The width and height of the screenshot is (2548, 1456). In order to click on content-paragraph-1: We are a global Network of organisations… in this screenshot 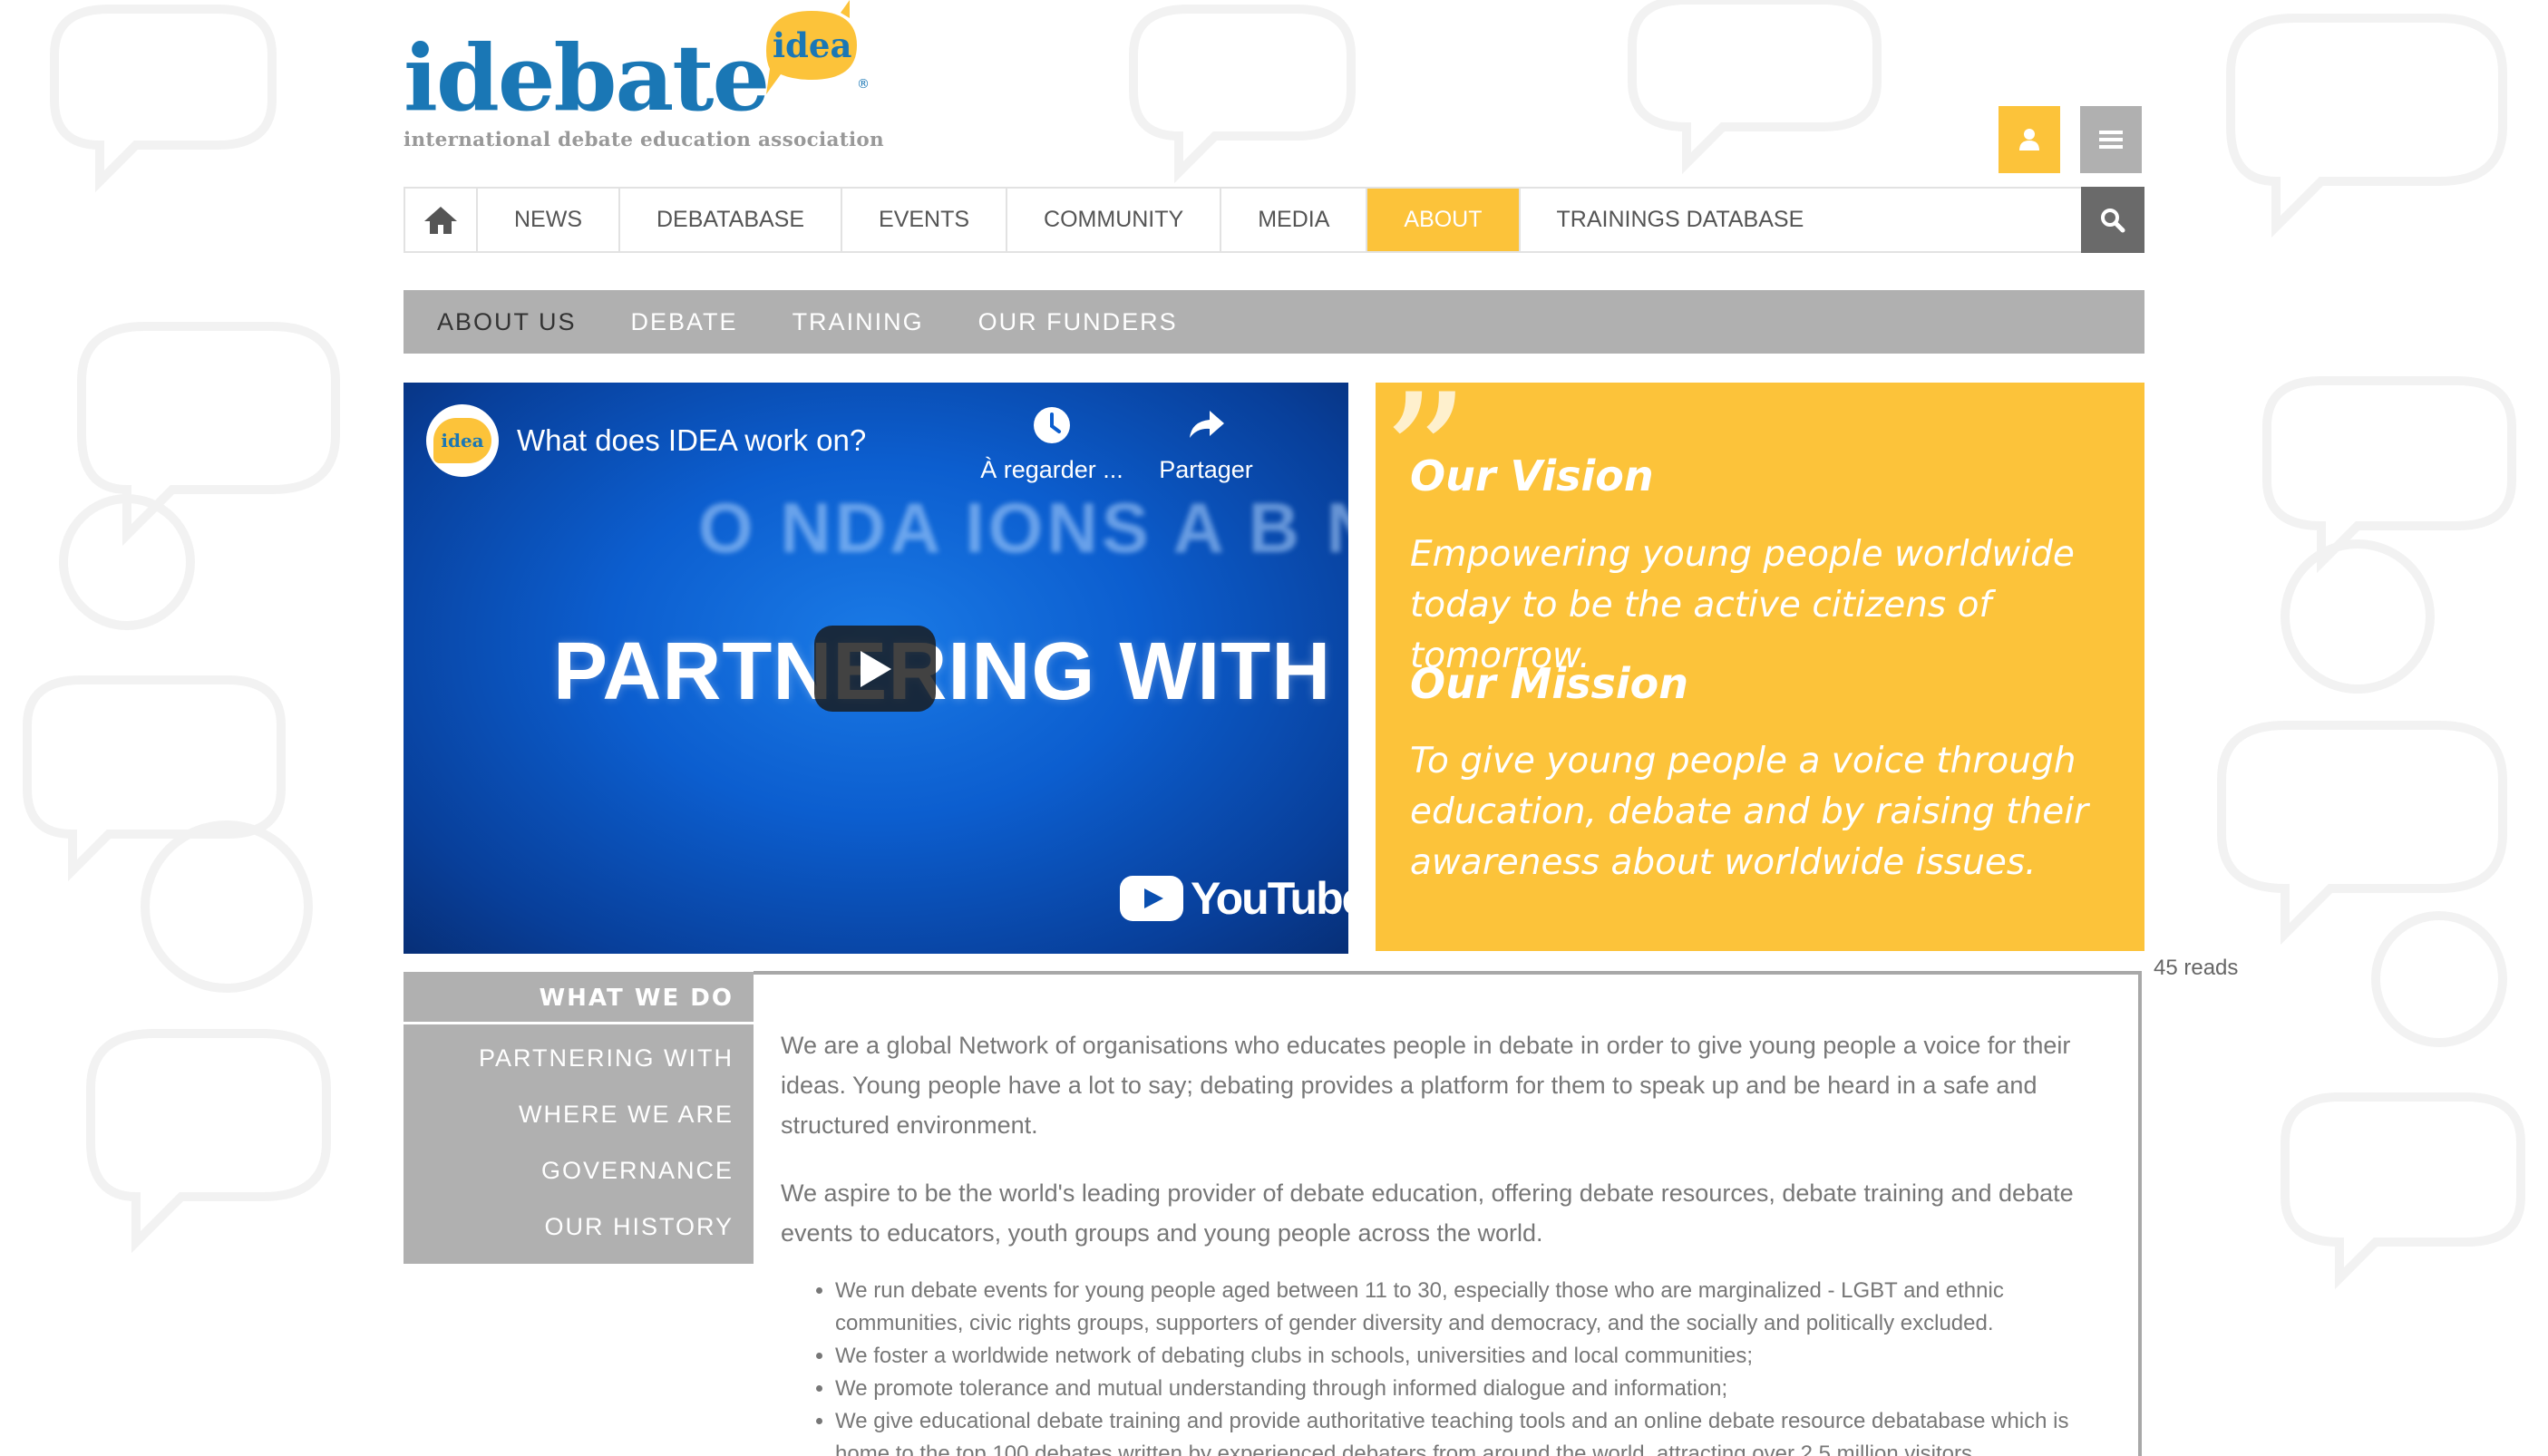, I will do `click(1426, 1086)`.